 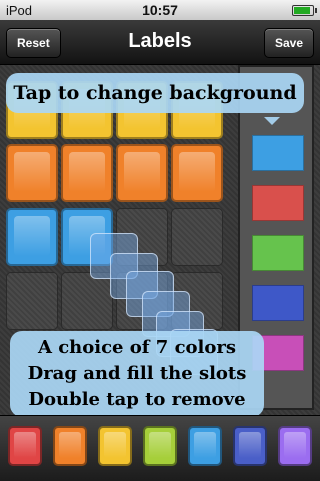 I want to click on status-bar: iPod 10:57, so click(x=160, y=10).